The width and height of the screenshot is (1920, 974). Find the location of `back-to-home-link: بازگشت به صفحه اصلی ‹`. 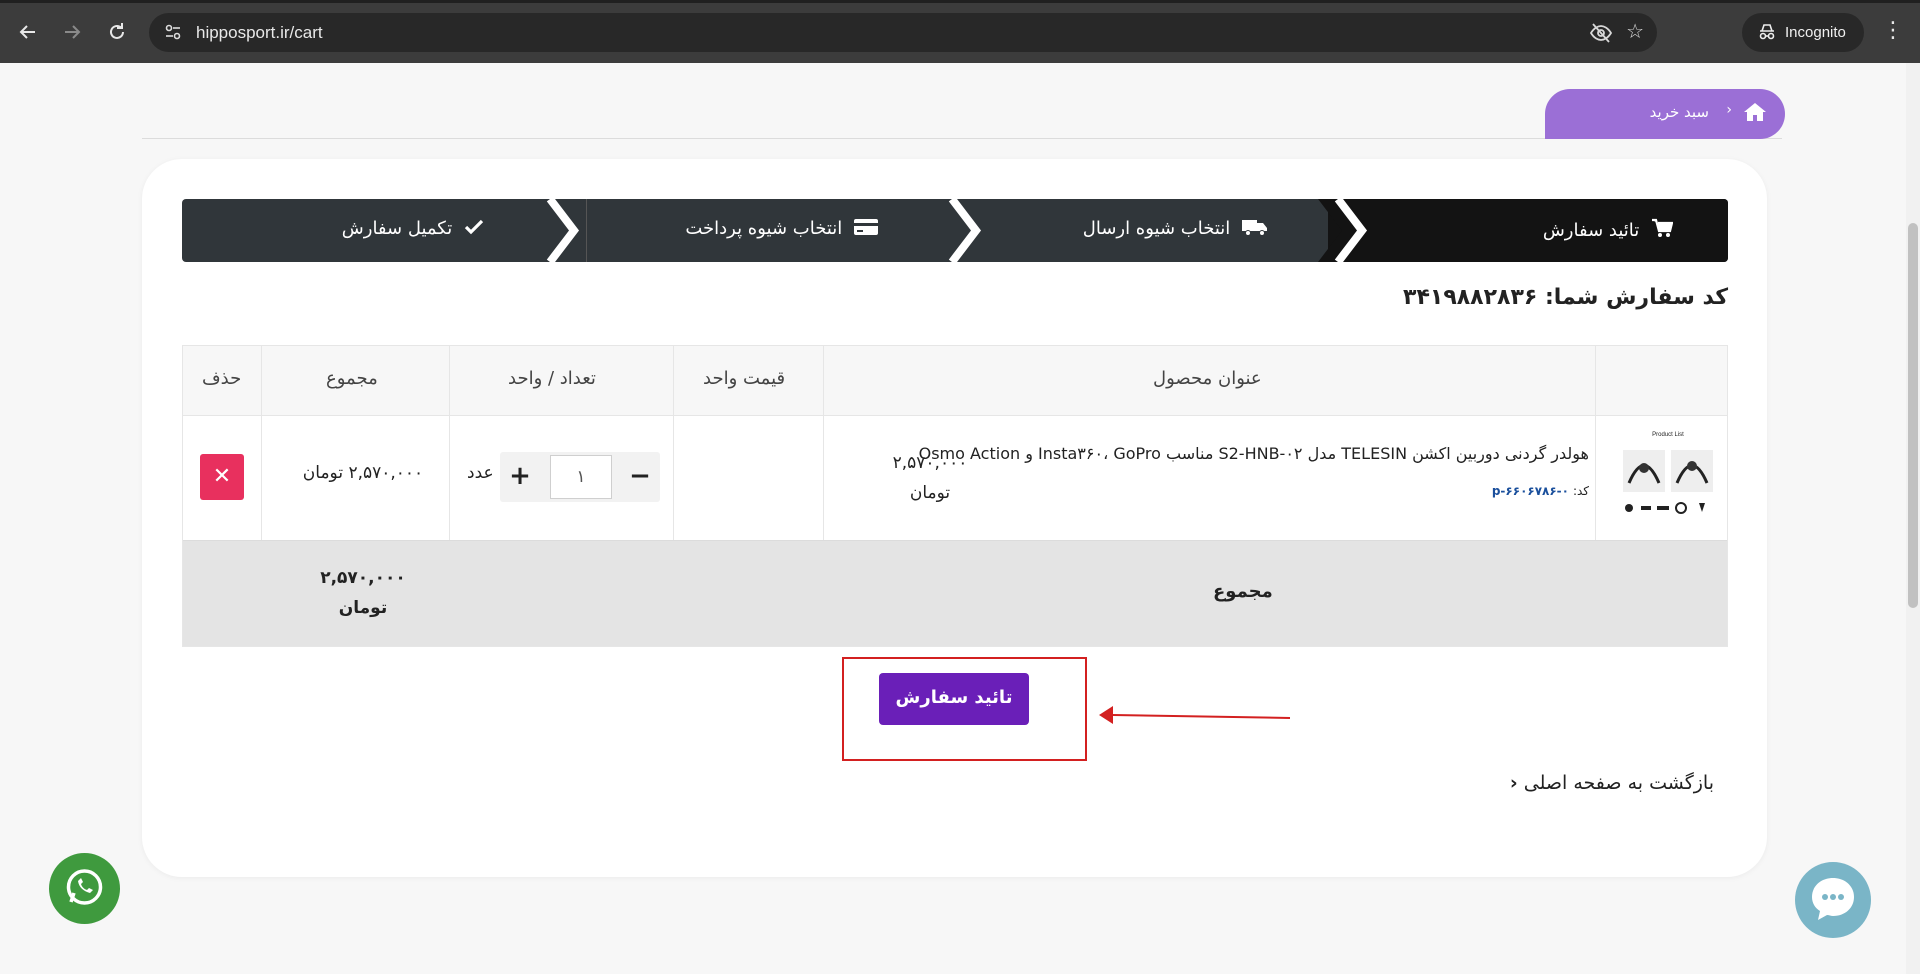

back-to-home-link: بازگشت به صفحه اصلی ‹ is located at coordinates (1609, 783).